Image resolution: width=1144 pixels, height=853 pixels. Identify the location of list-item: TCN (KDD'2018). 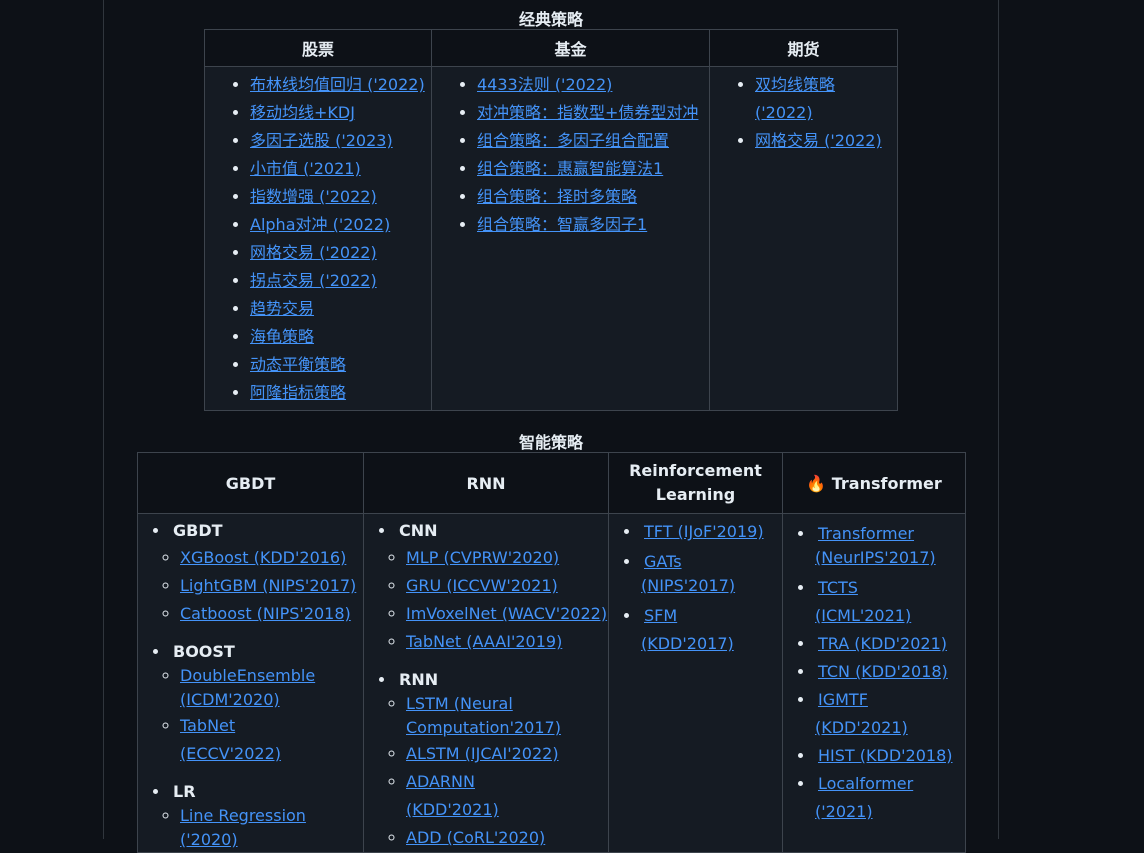
(885, 672).